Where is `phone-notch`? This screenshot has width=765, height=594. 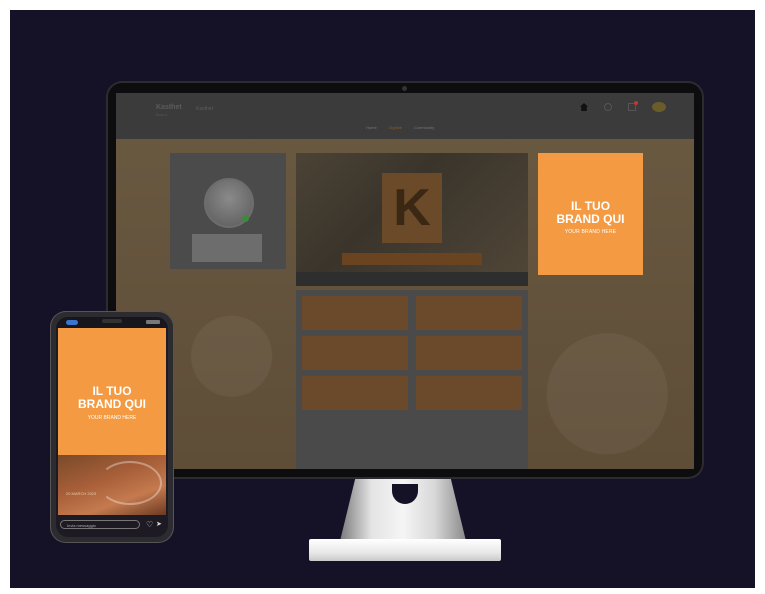
phone-notch is located at coordinates (112, 321).